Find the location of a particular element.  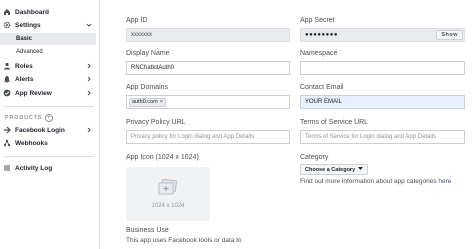

app-id-field: xxxxxxx is located at coordinates (208, 35).